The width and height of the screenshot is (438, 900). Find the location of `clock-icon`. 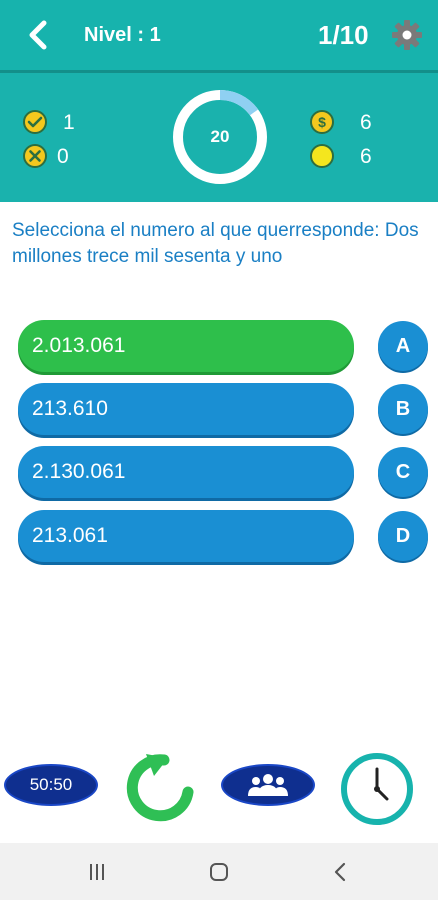

clock-icon is located at coordinates (377, 789).